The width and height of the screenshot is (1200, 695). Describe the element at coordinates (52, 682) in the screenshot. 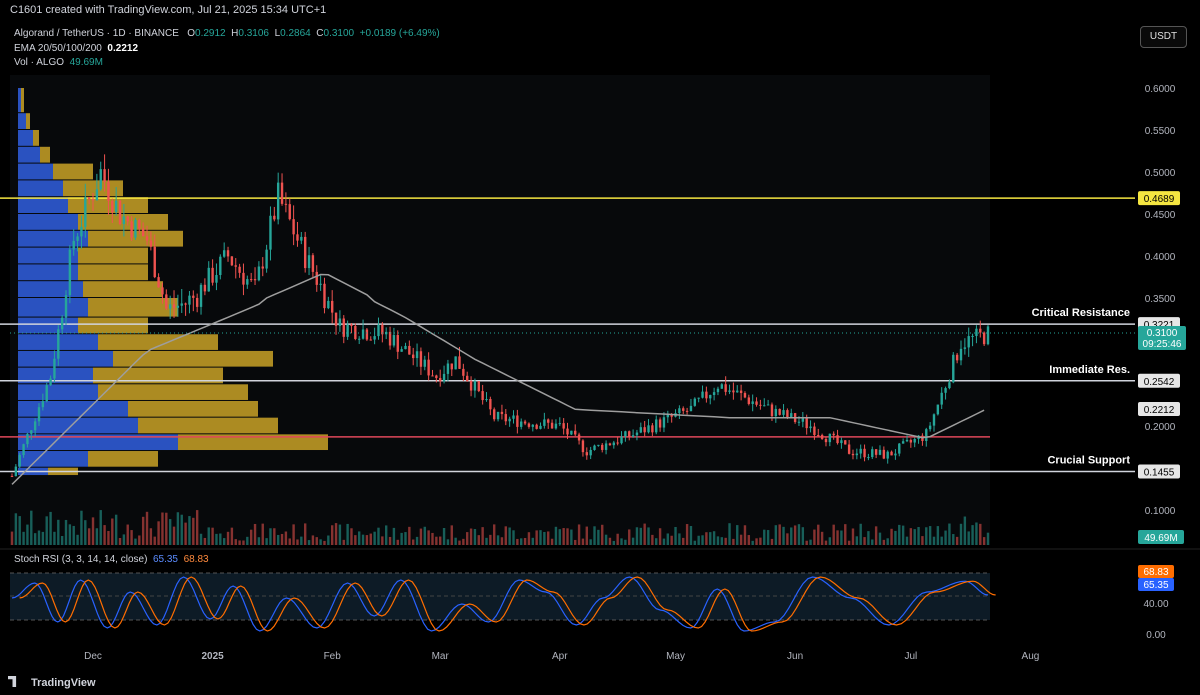

I see `tradingview-logo: TradingView` at that location.